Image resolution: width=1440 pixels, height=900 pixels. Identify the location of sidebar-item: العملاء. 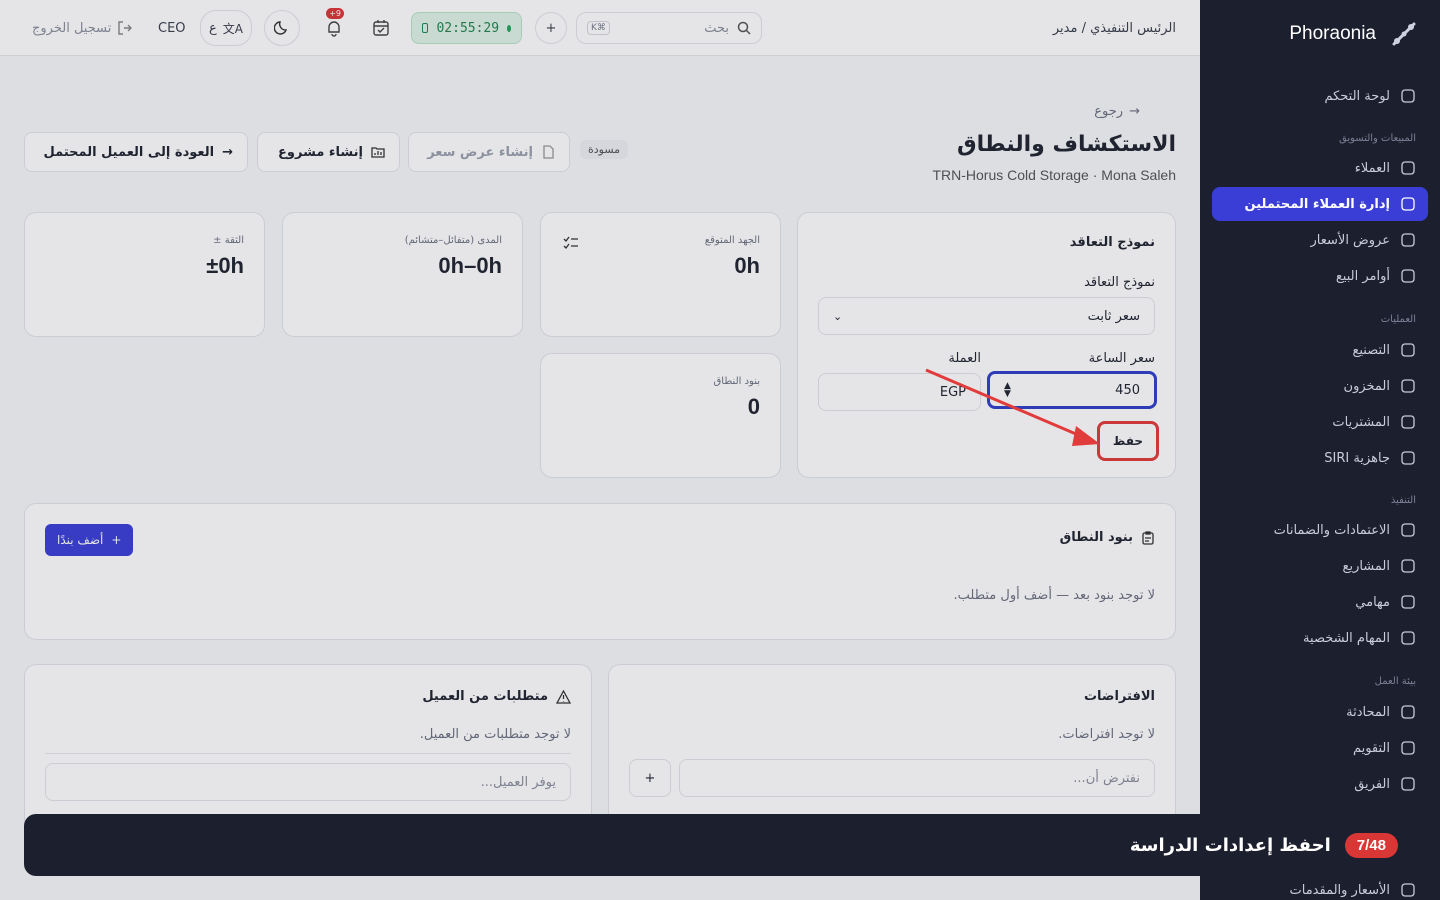
(1320, 168).